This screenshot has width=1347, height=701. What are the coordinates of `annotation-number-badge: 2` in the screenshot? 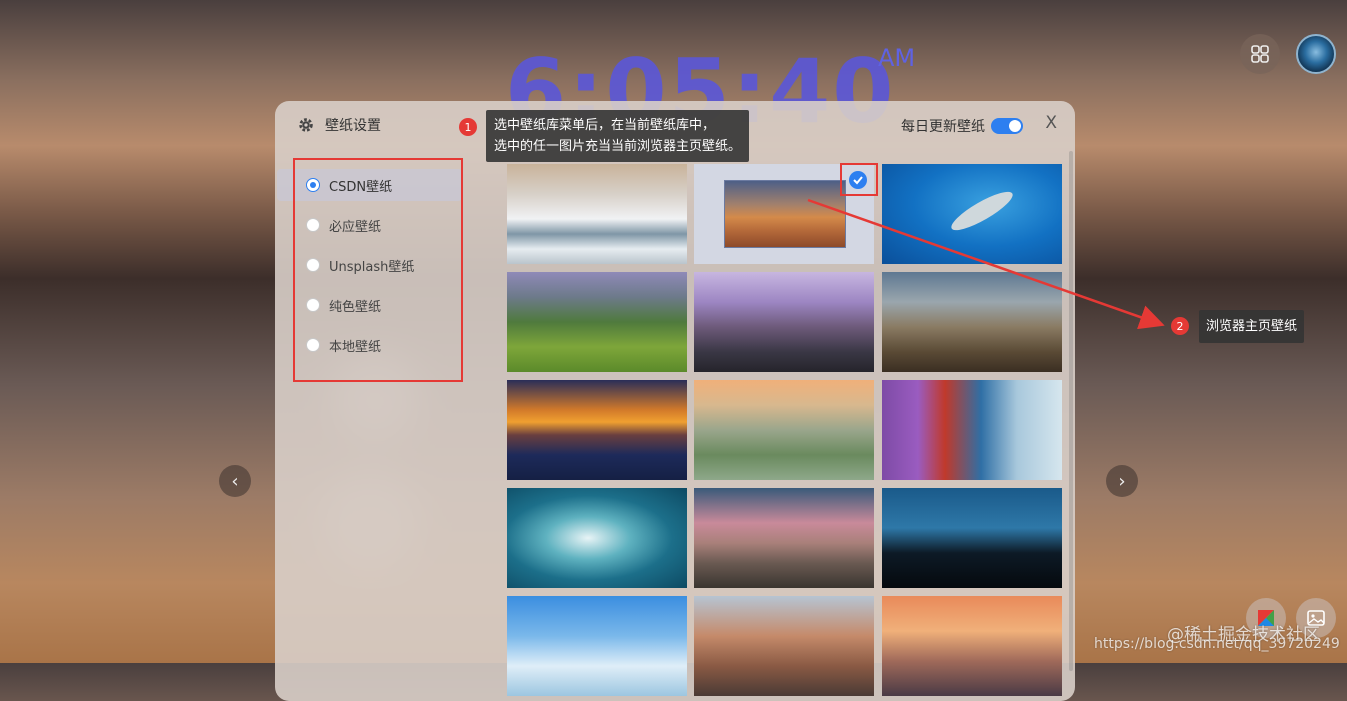 It's located at (1180, 326).